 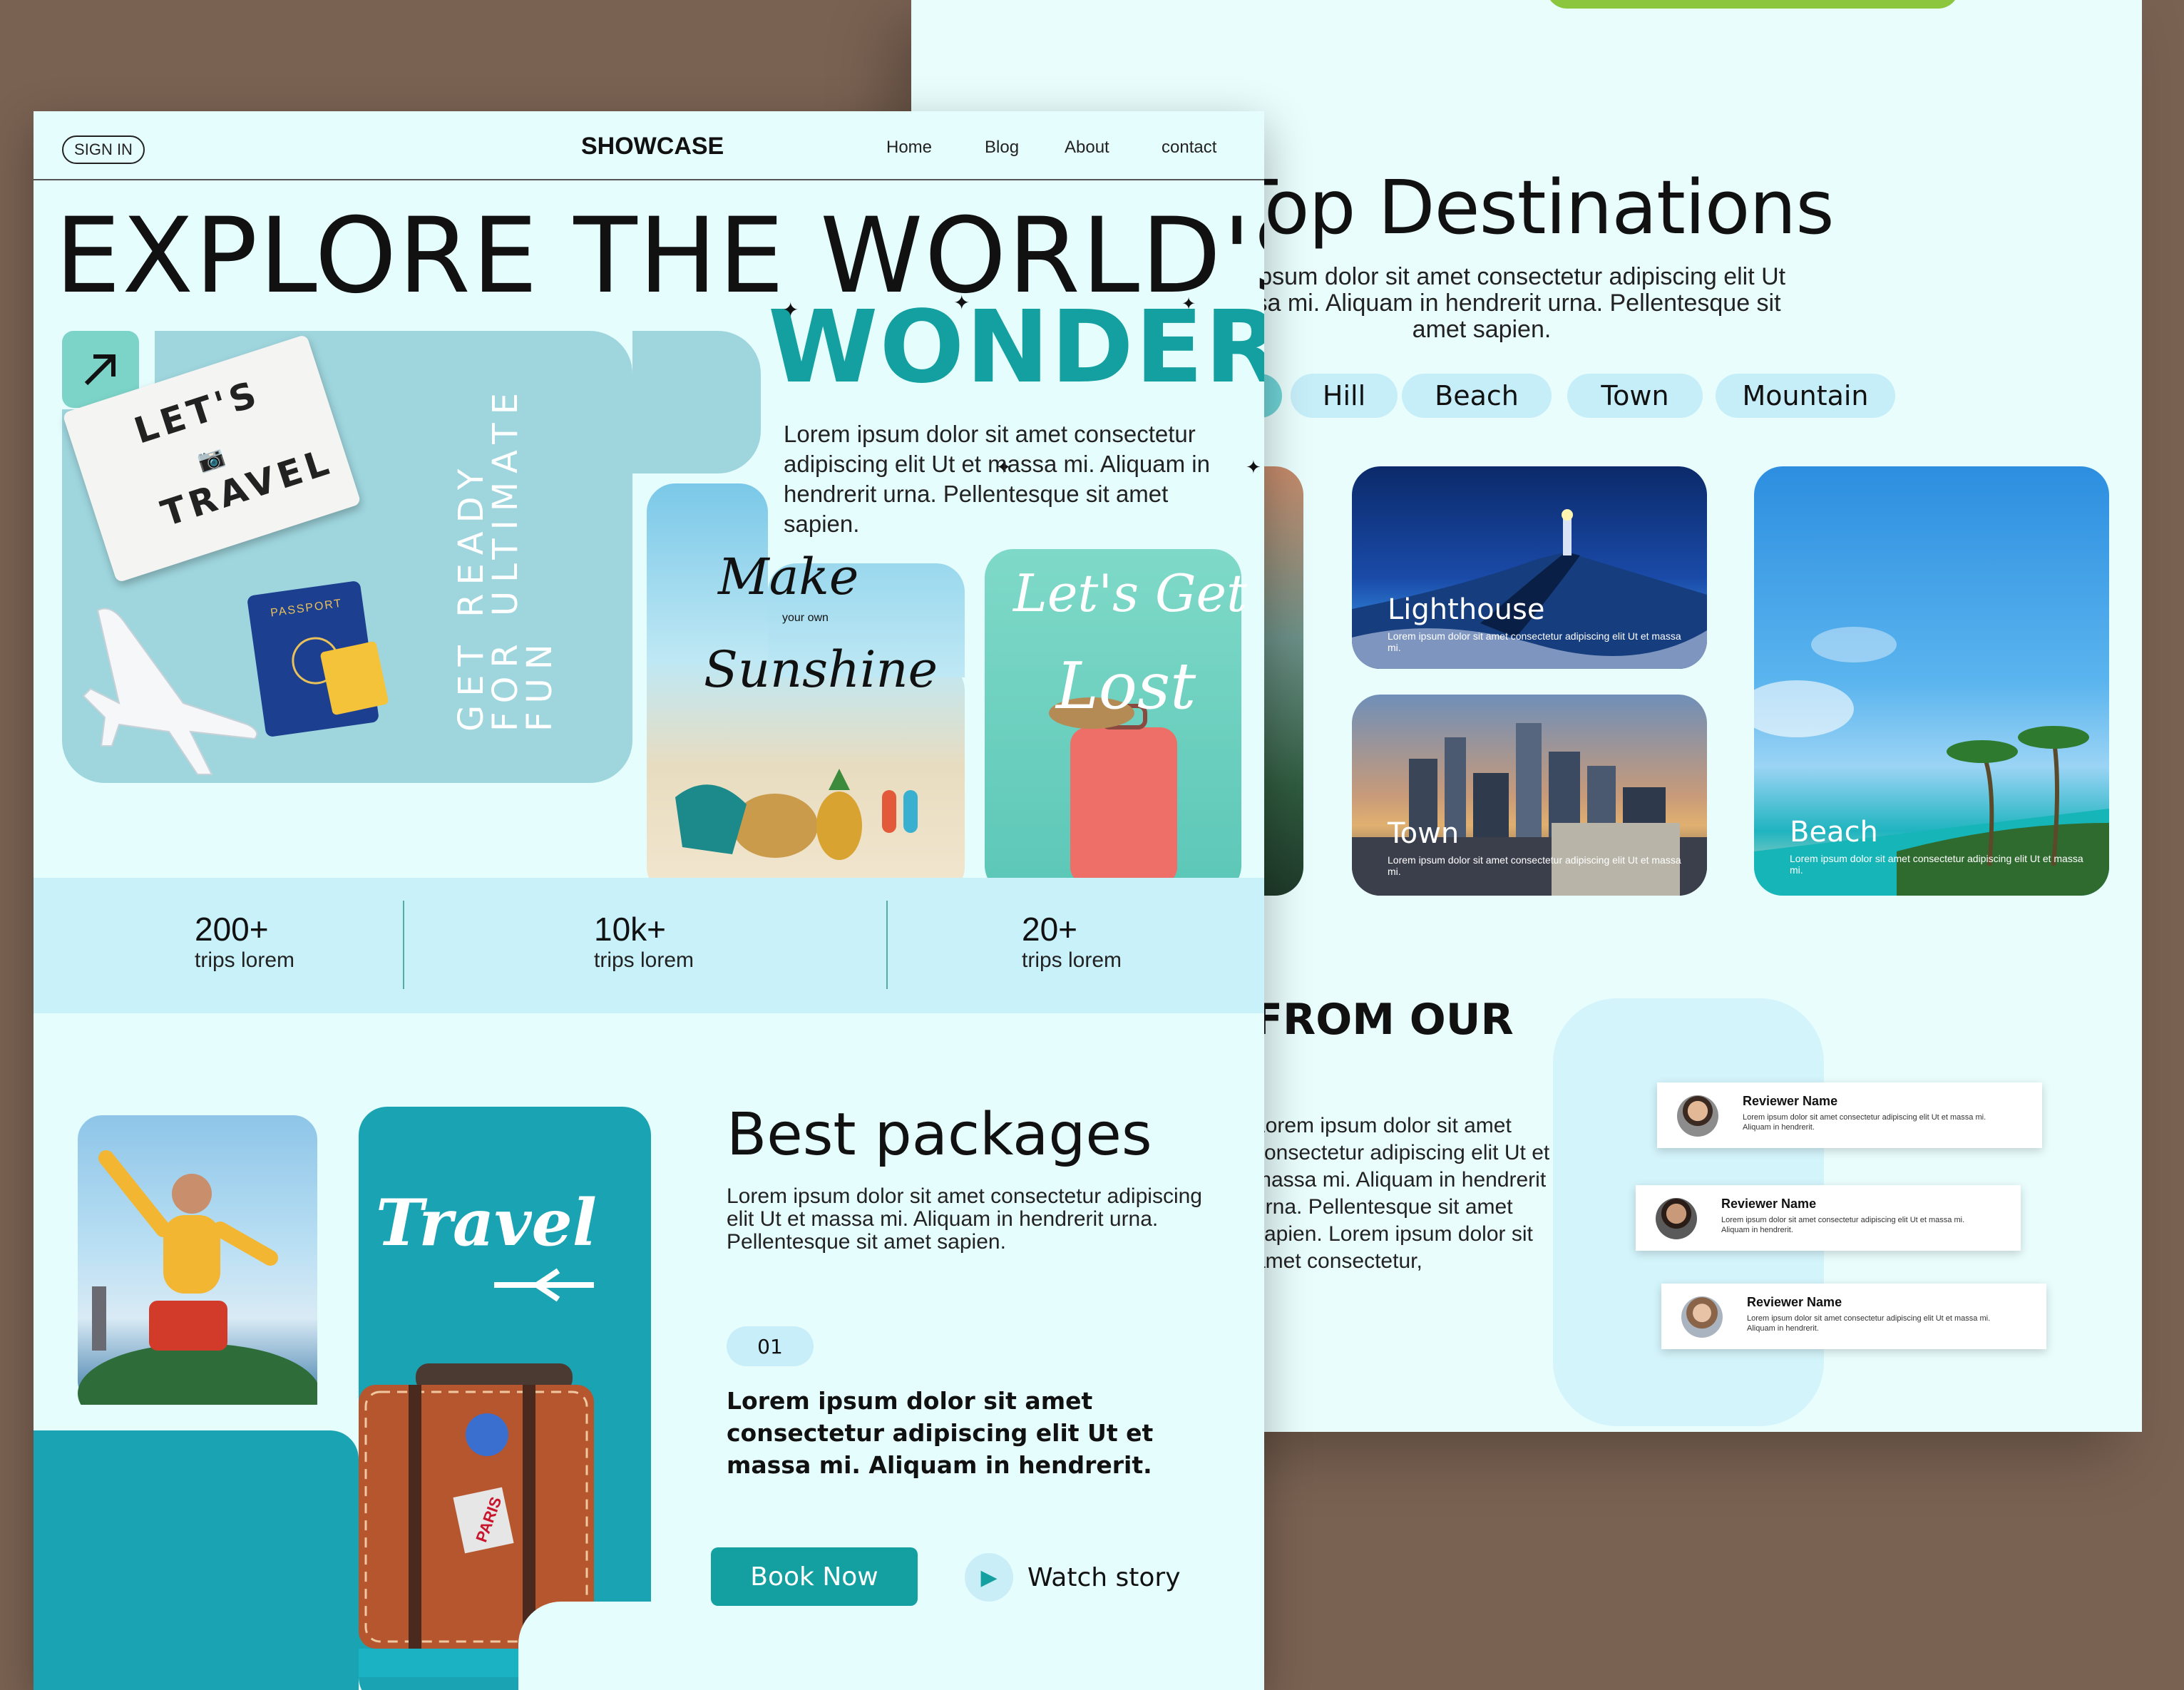 I want to click on watch-story-button: ▶ Watch story, so click(x=1073, y=1577).